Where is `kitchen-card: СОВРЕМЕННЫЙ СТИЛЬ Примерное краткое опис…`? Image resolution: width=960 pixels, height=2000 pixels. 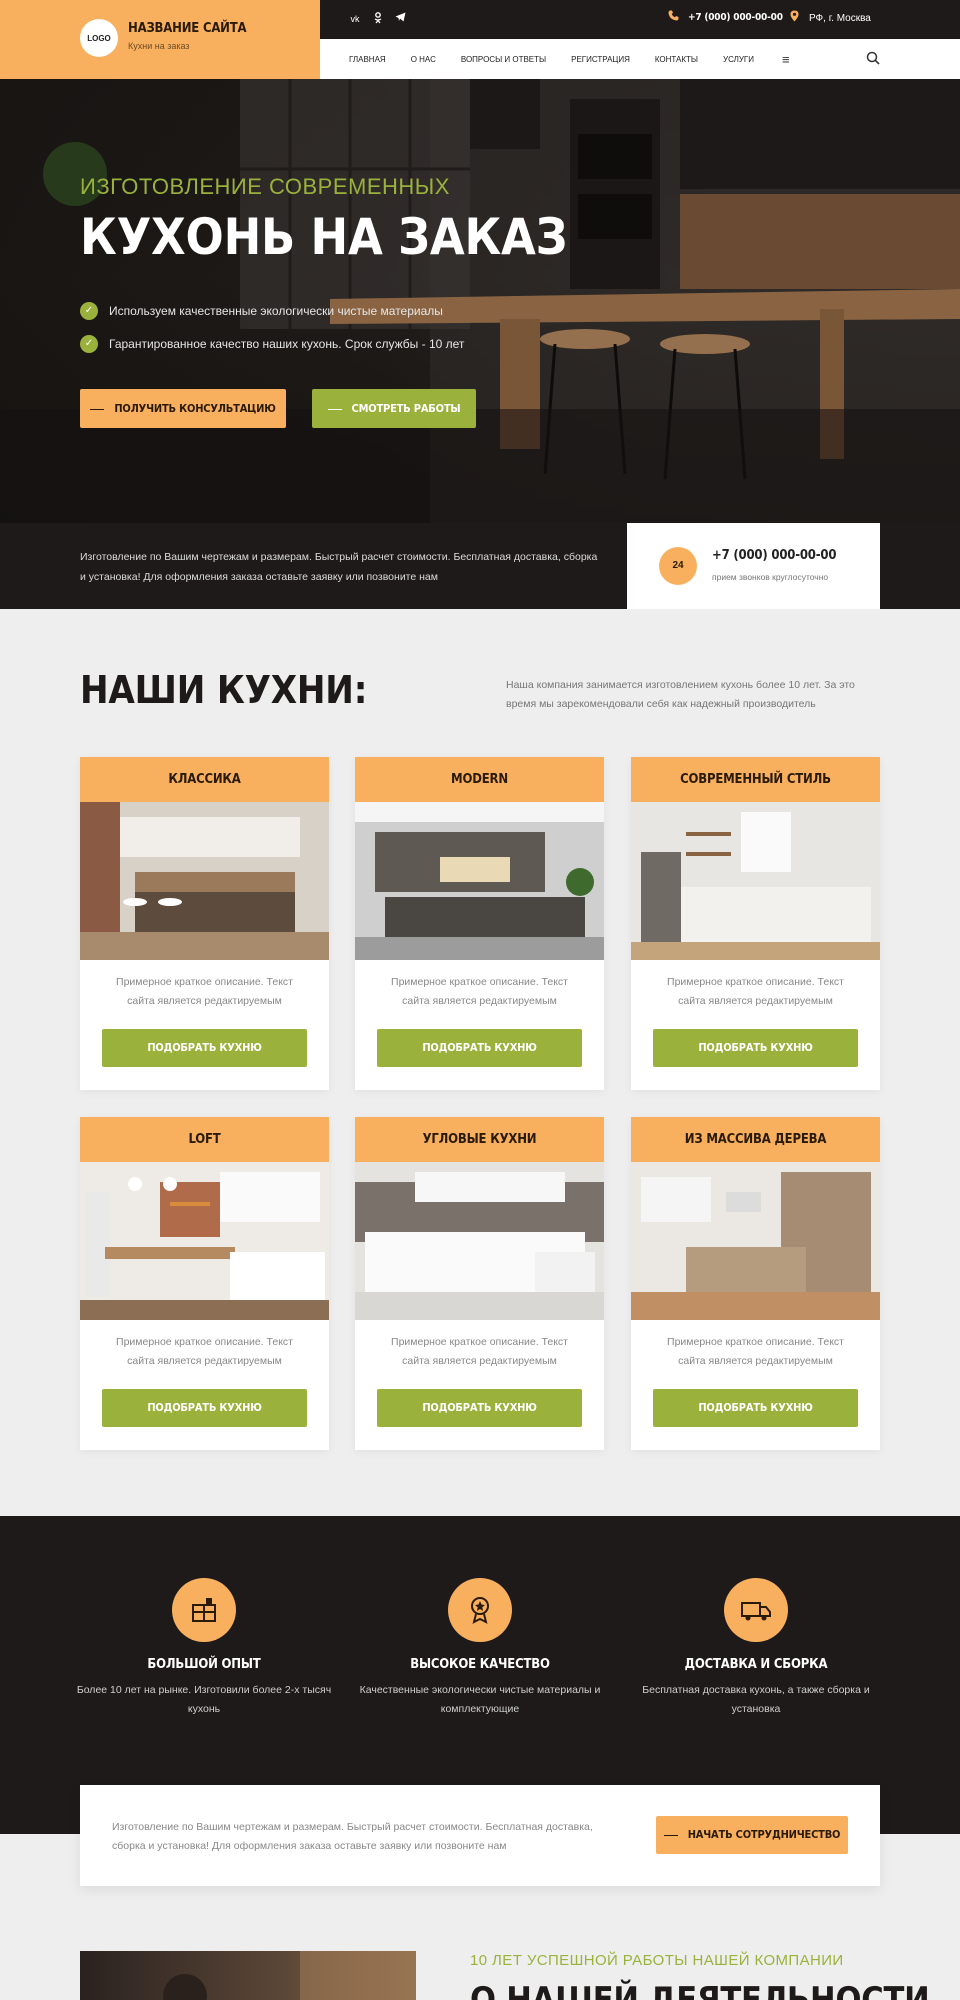 kitchen-card: СОВРЕМЕННЫЙ СТИЛЬ Примерное краткое опис… is located at coordinates (755, 923).